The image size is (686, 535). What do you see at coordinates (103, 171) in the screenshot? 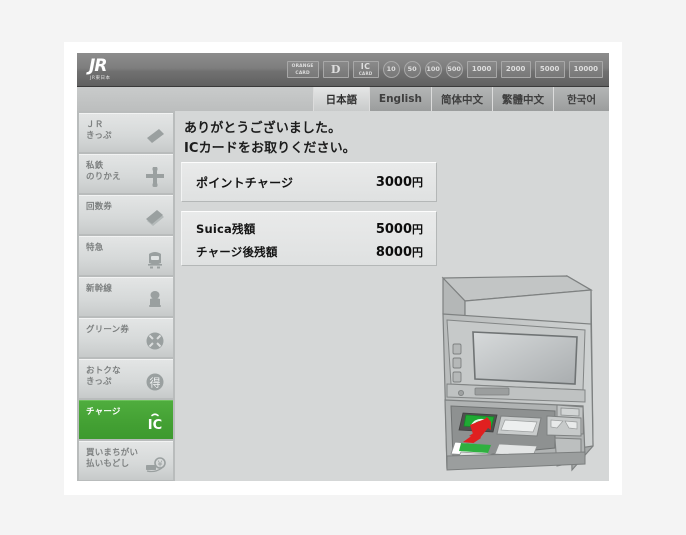
I see `sidebar-item-label: 私鉄 のりかえ` at bounding box center [103, 171].